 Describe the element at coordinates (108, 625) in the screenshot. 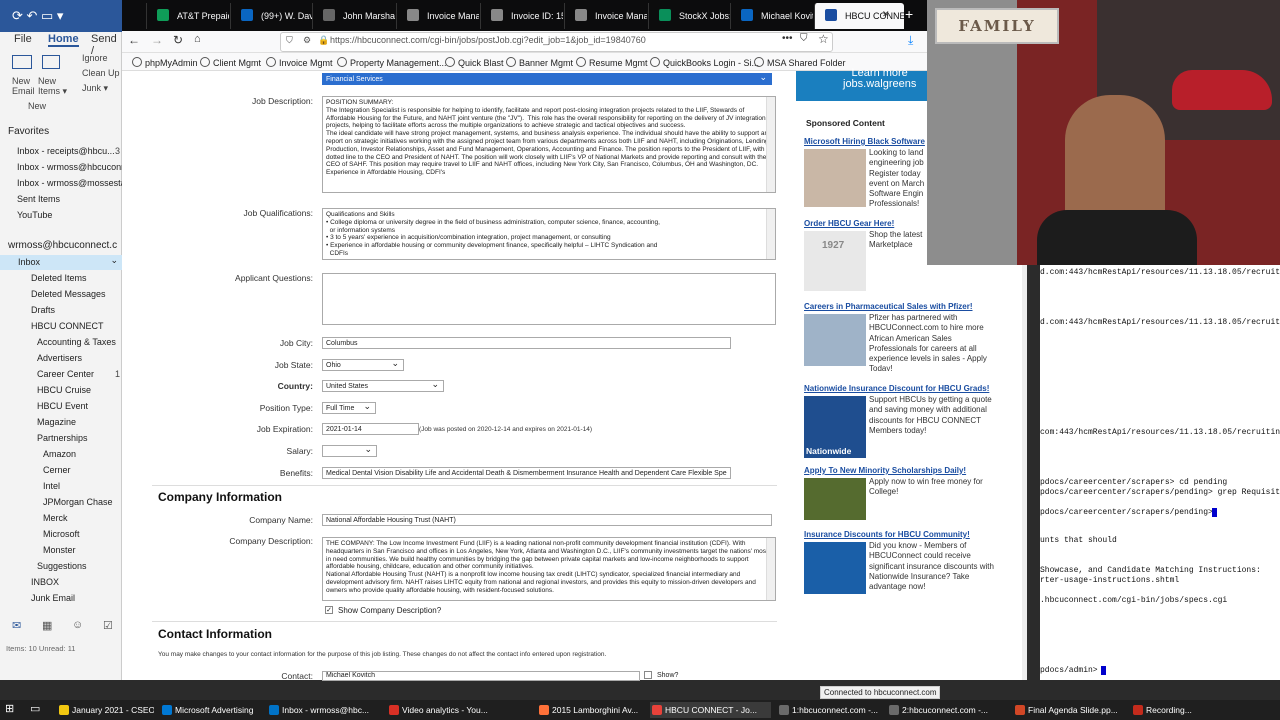

I see `tasks-nav-icon: ☑` at that location.